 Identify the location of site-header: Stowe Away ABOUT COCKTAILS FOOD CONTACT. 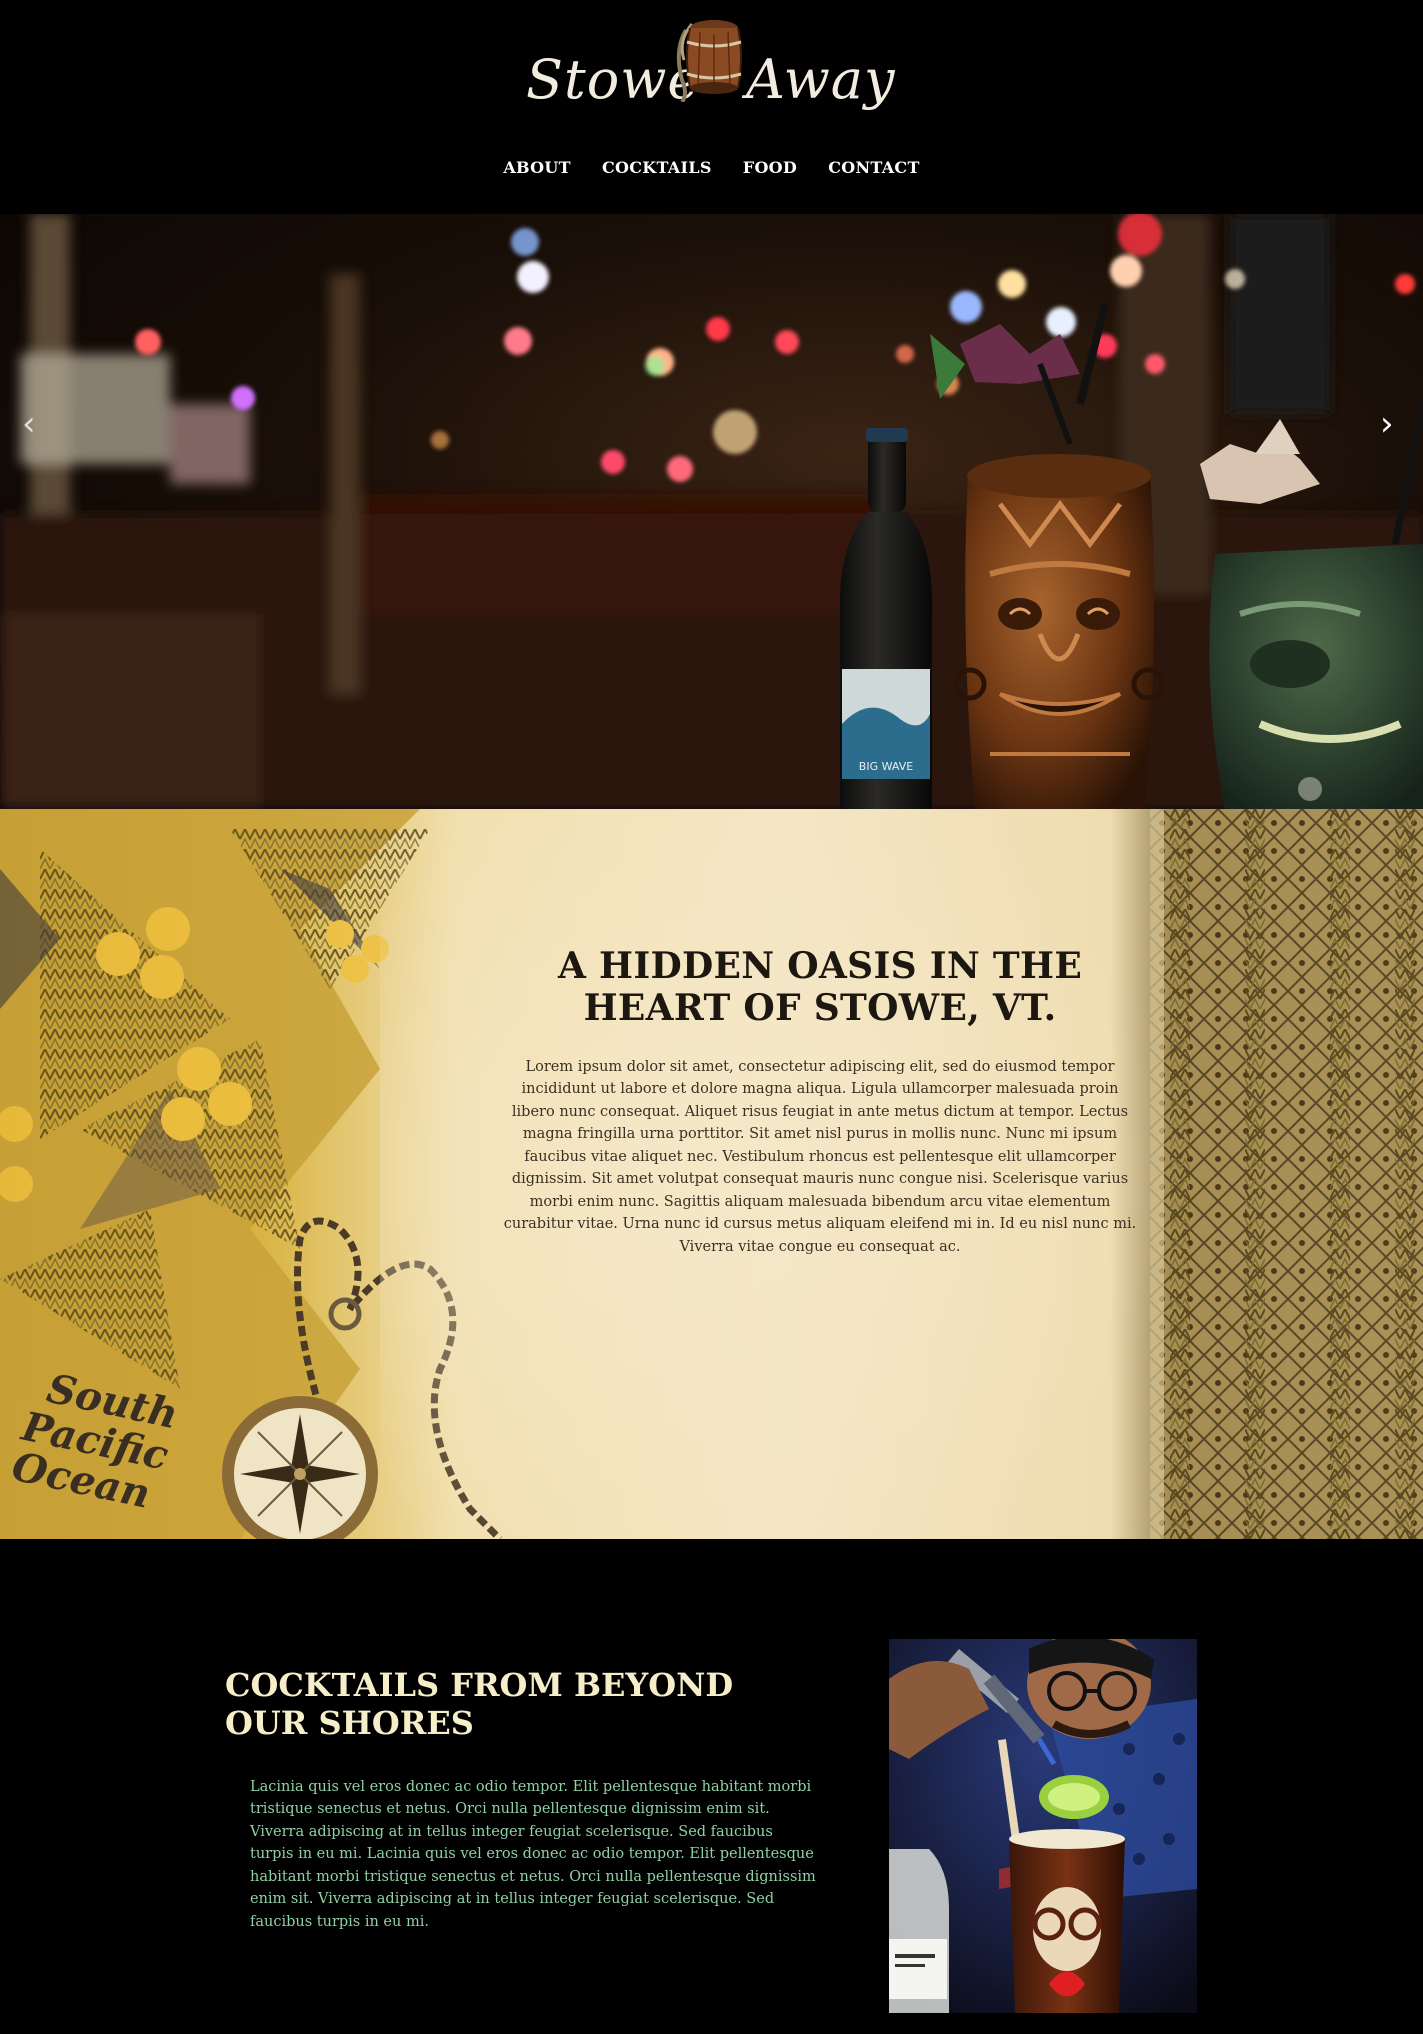
(711, 107).